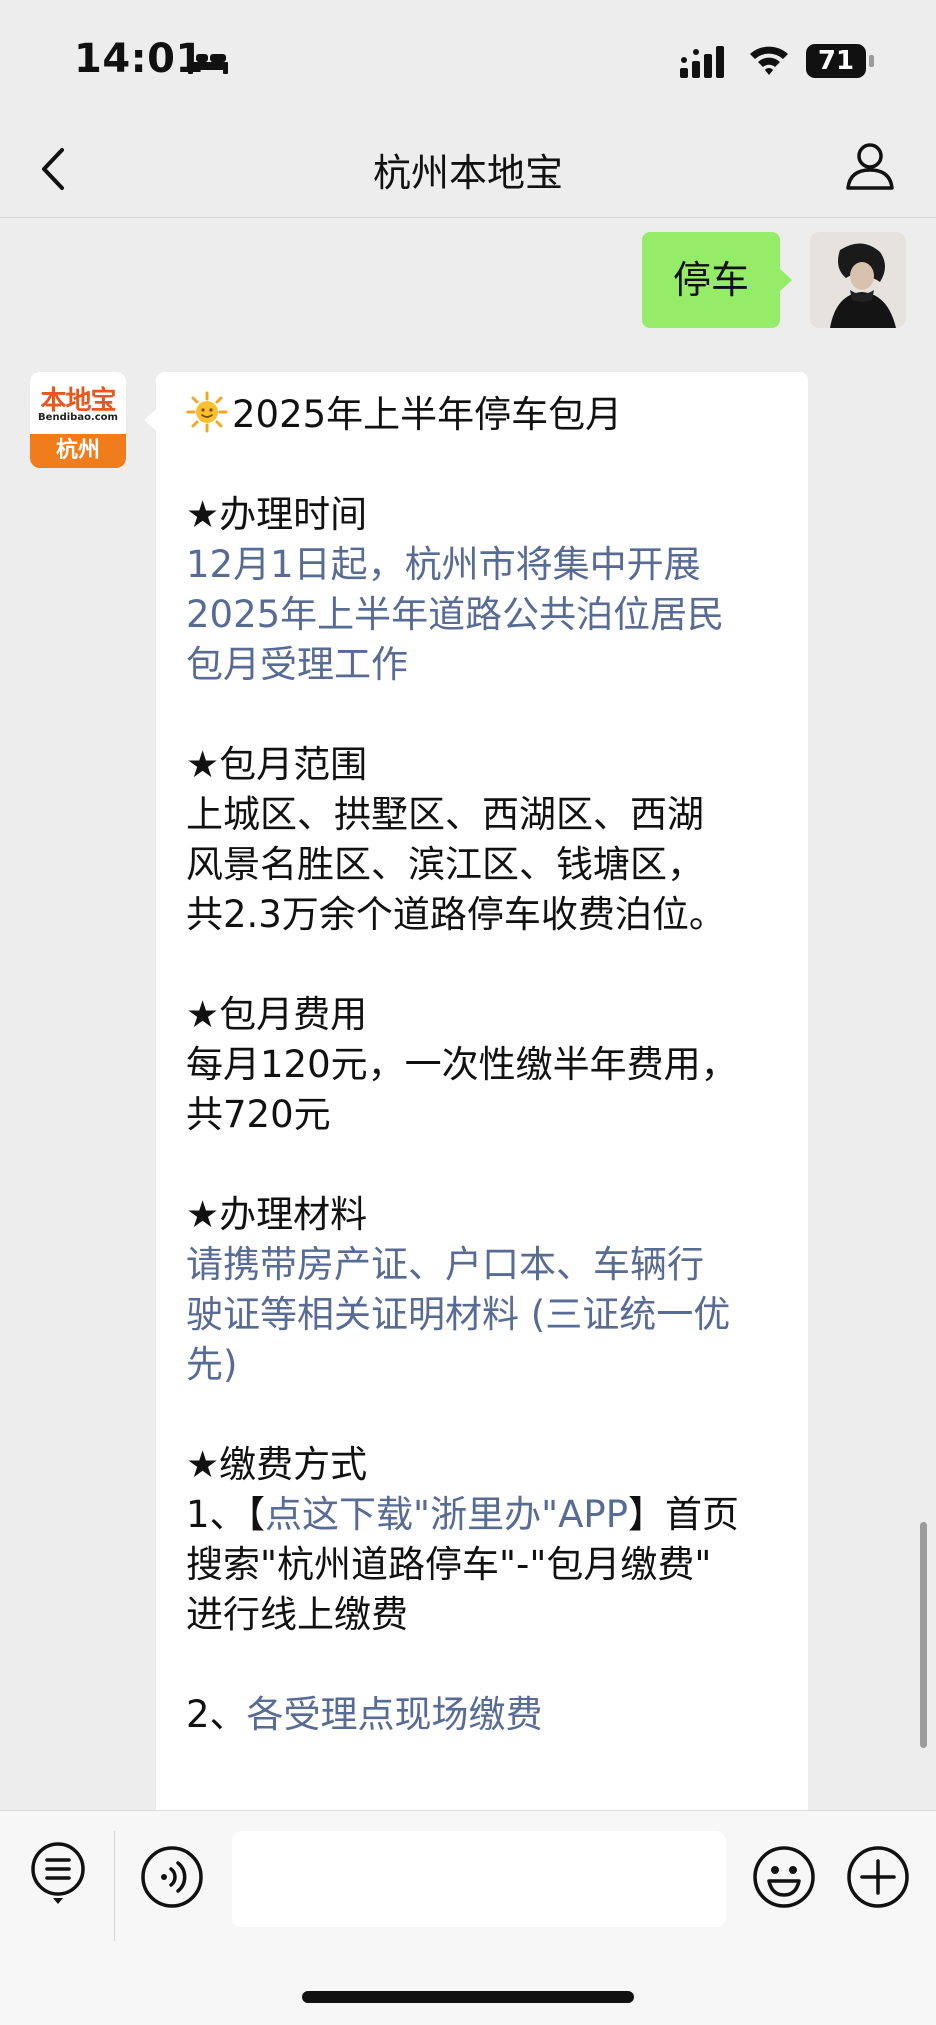  Describe the element at coordinates (446, 1514) in the screenshot. I see `download-app-link: 点这下载"浙里办"APP` at that location.